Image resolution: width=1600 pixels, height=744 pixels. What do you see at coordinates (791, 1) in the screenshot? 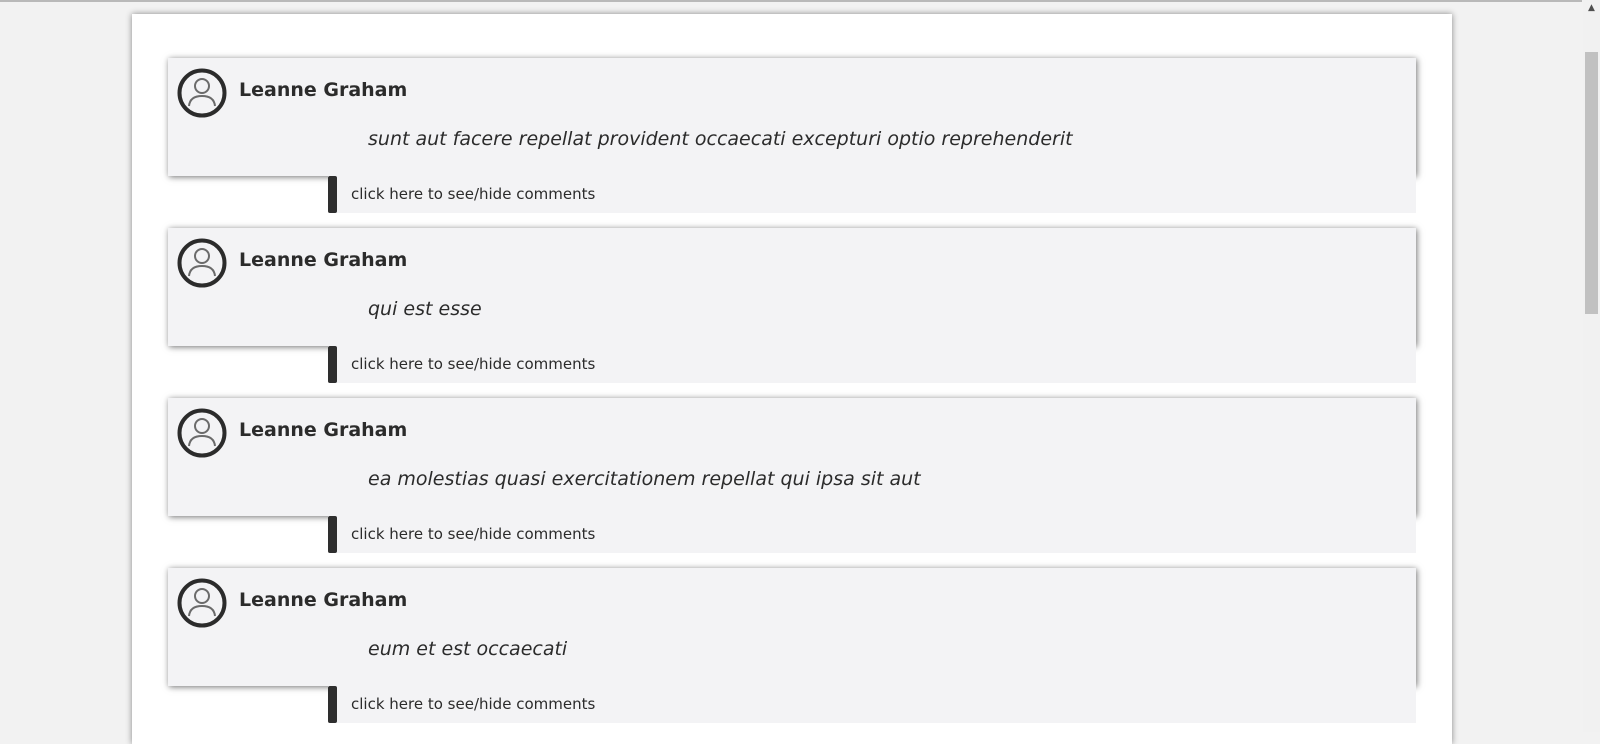
I see `top-border` at bounding box center [791, 1].